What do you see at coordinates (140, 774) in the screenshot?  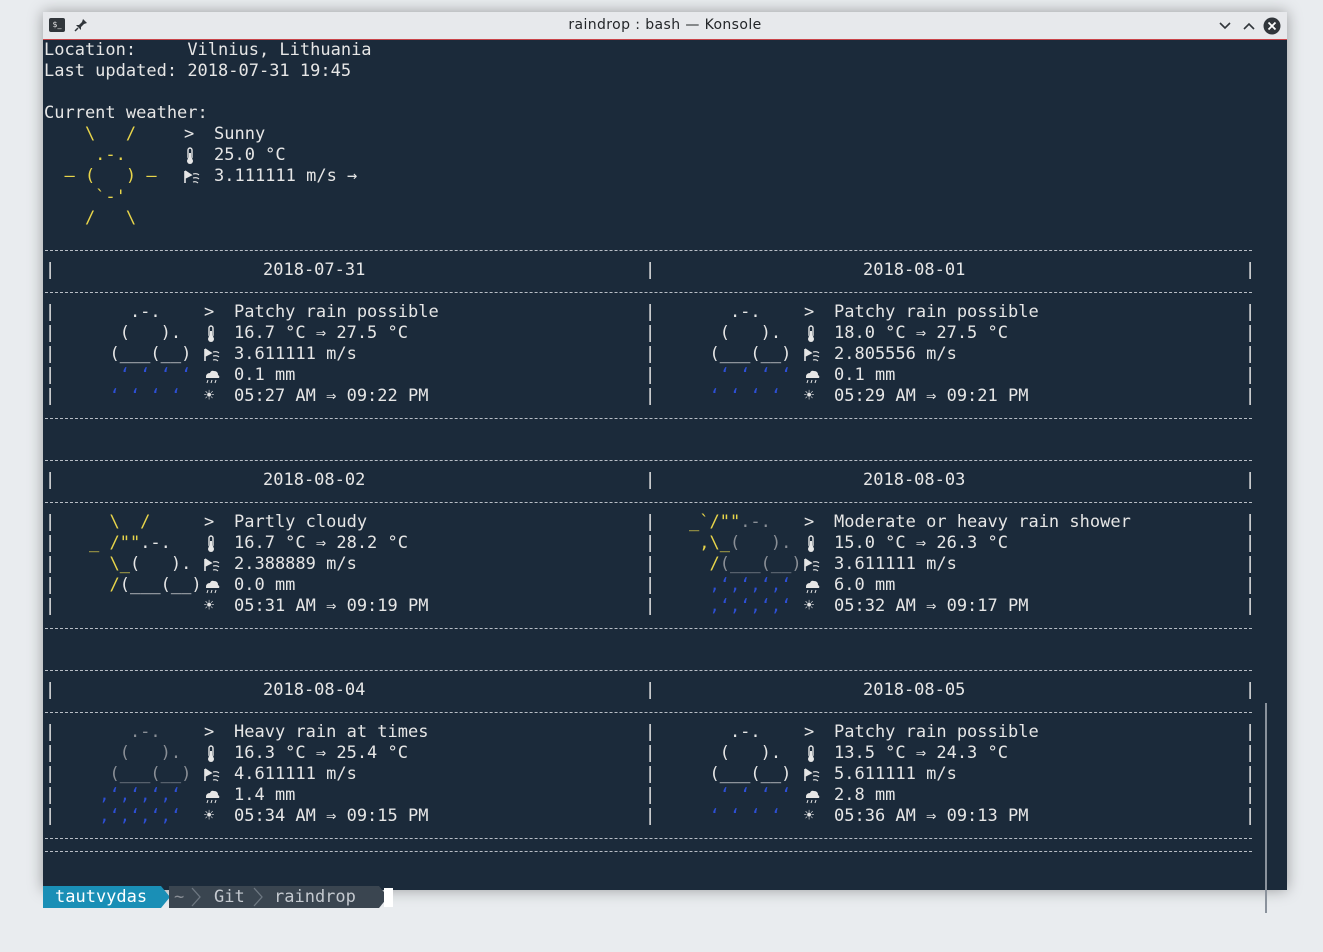 I see `weather-ascii-art: .-. ( ). (___(__) ‚ʻ‚ʻ‚ʻ‚ʻ ‚ʻ‚ʻ‚ʻ‚ʻ` at bounding box center [140, 774].